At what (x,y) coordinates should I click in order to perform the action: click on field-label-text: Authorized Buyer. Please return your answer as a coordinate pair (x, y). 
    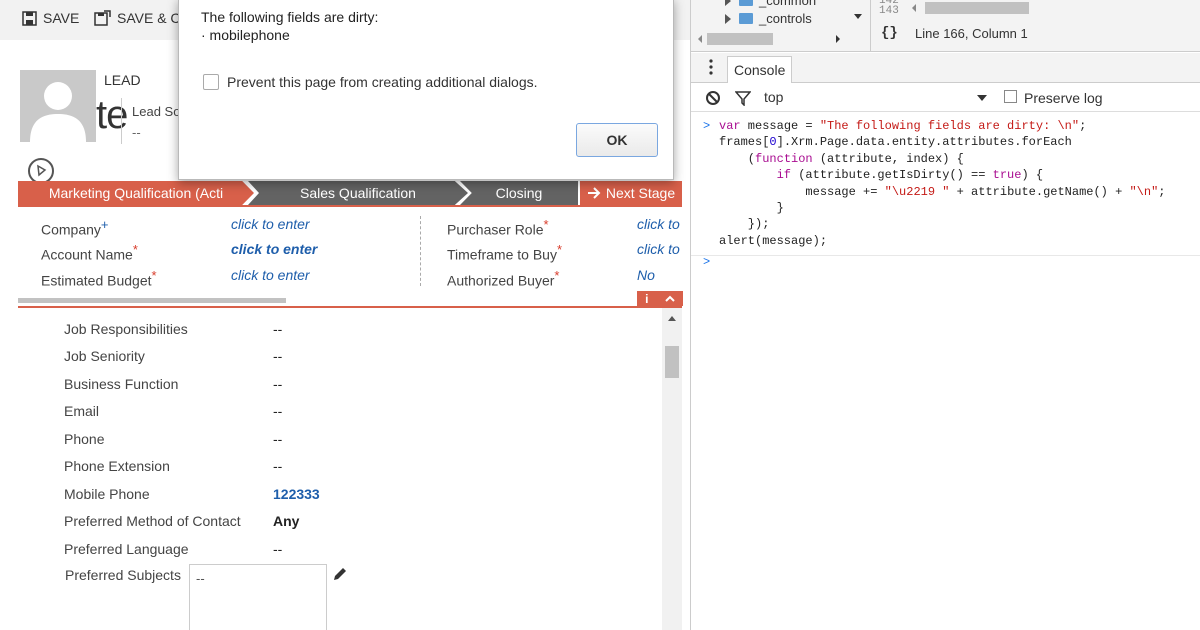
    Looking at the image, I should click on (501, 280).